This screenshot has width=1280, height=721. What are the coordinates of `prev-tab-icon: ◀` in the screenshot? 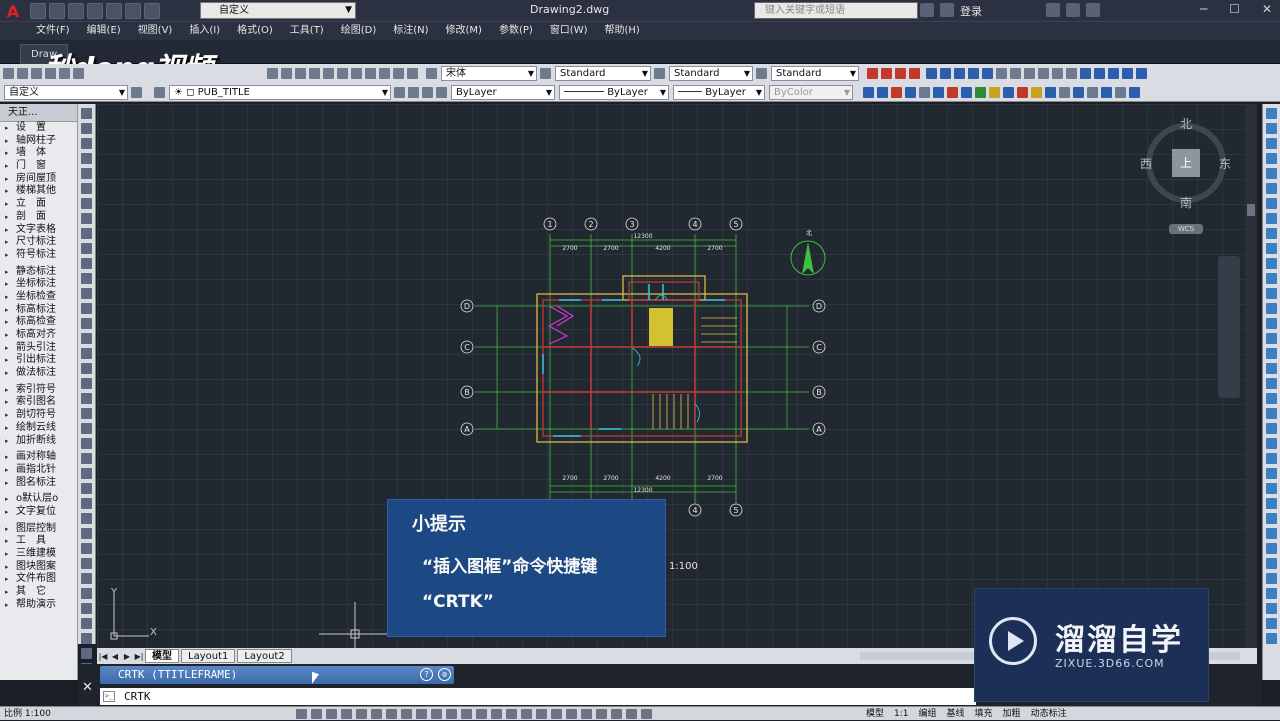 It's located at (115, 656).